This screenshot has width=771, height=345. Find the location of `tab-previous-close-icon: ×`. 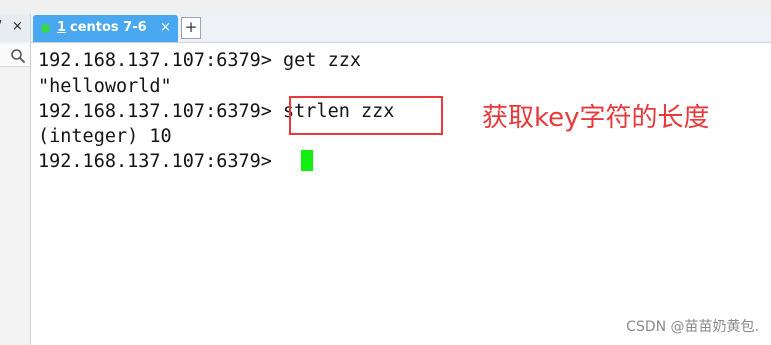

tab-previous-close-icon: × is located at coordinates (17, 26).